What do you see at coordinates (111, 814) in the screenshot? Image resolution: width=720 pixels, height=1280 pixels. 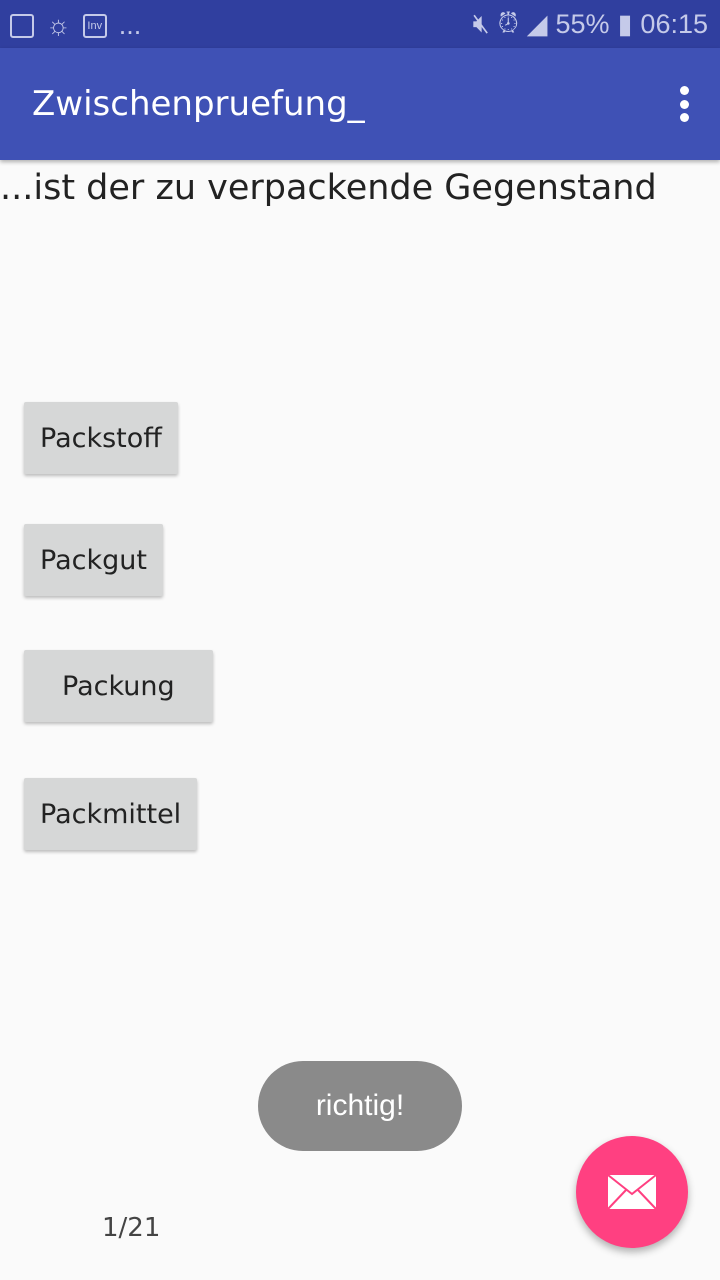 I see `answer-button-packmittel: Packmittel` at bounding box center [111, 814].